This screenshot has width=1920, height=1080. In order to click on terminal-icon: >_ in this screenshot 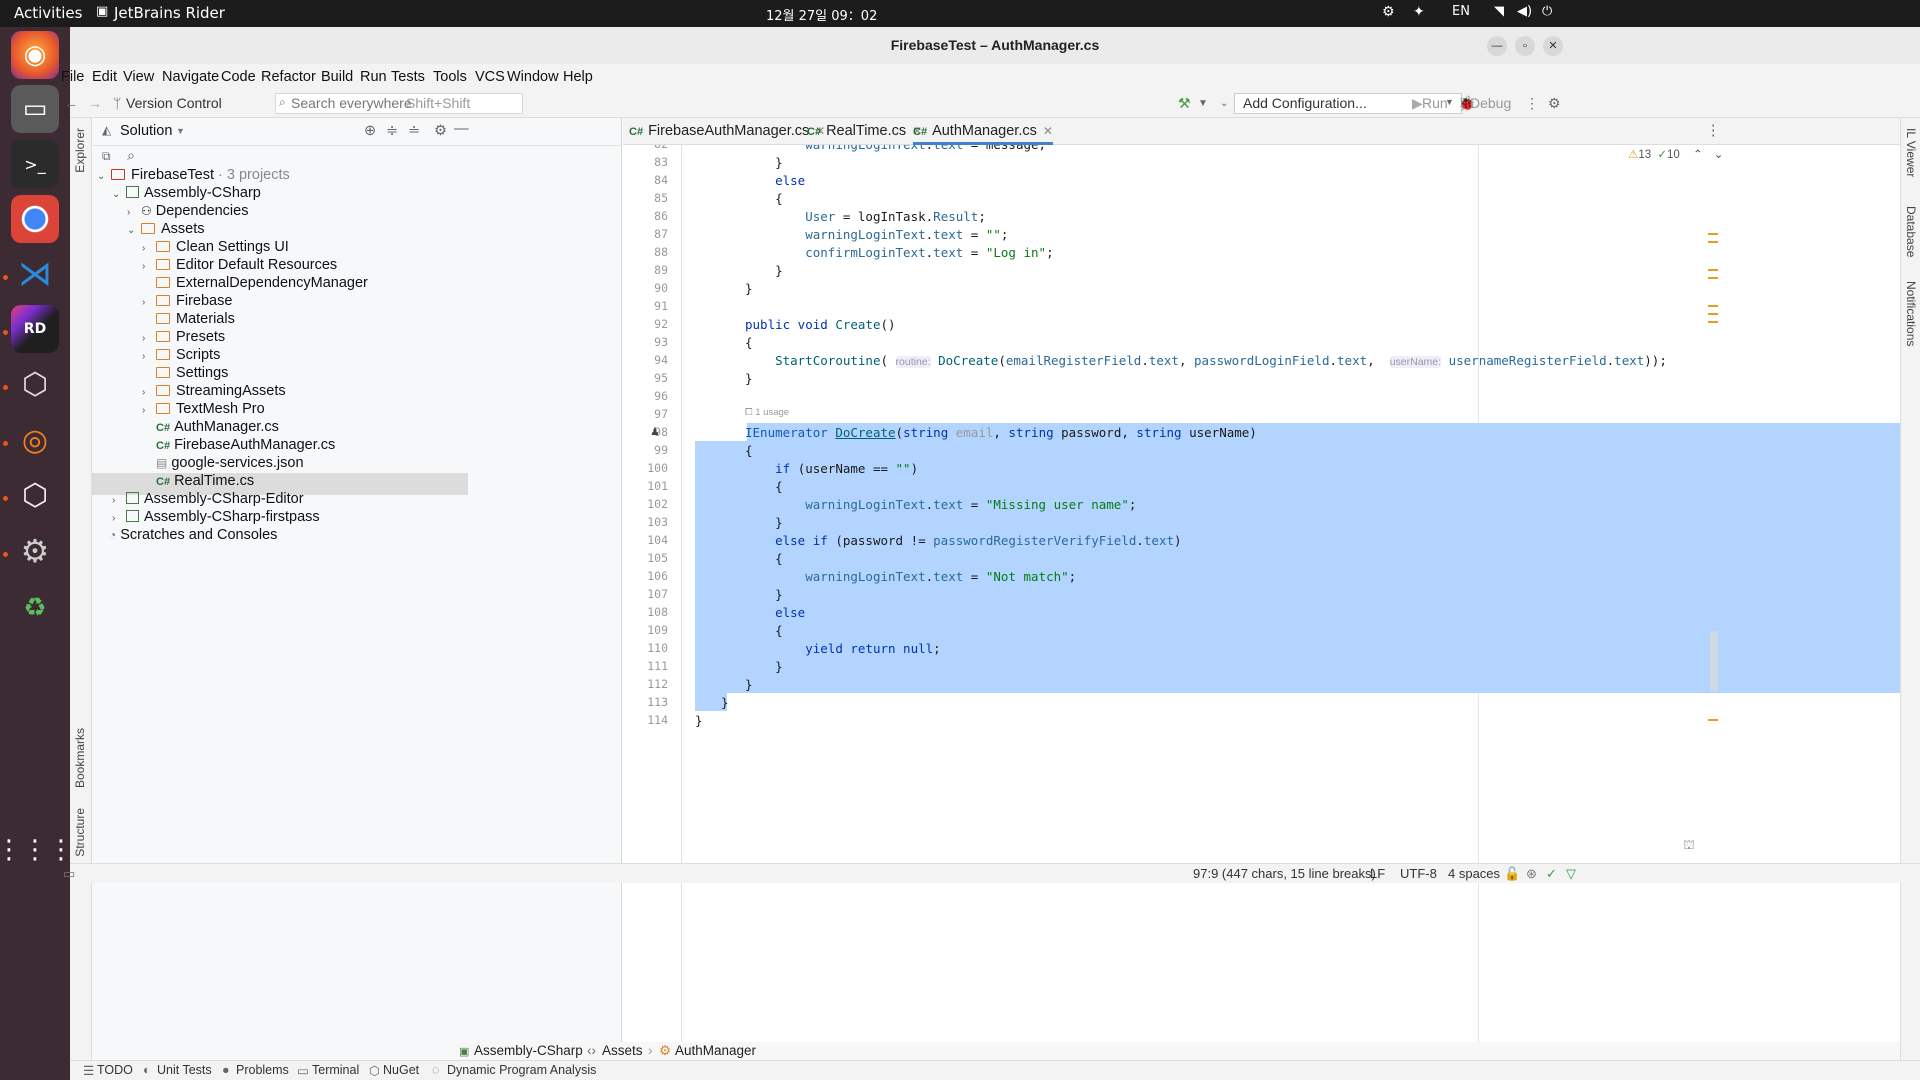, I will do `click(35, 164)`.